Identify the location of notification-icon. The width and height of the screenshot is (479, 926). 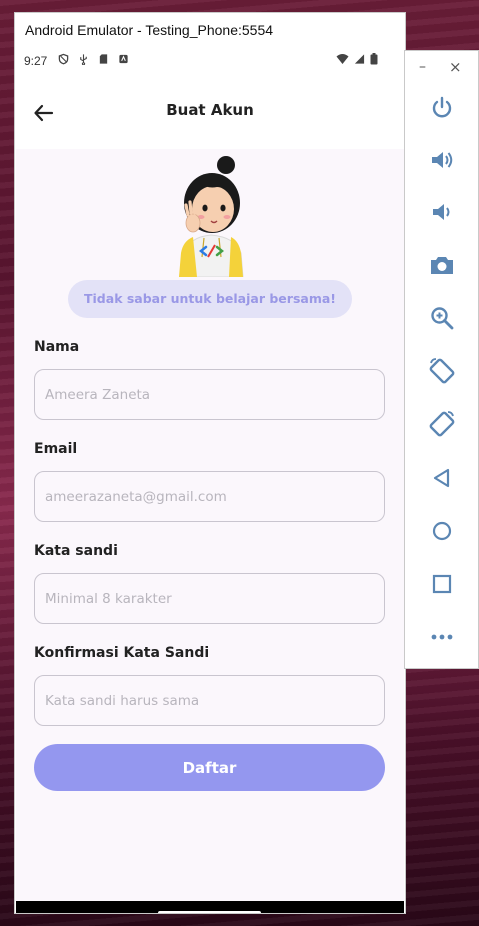
(123, 59).